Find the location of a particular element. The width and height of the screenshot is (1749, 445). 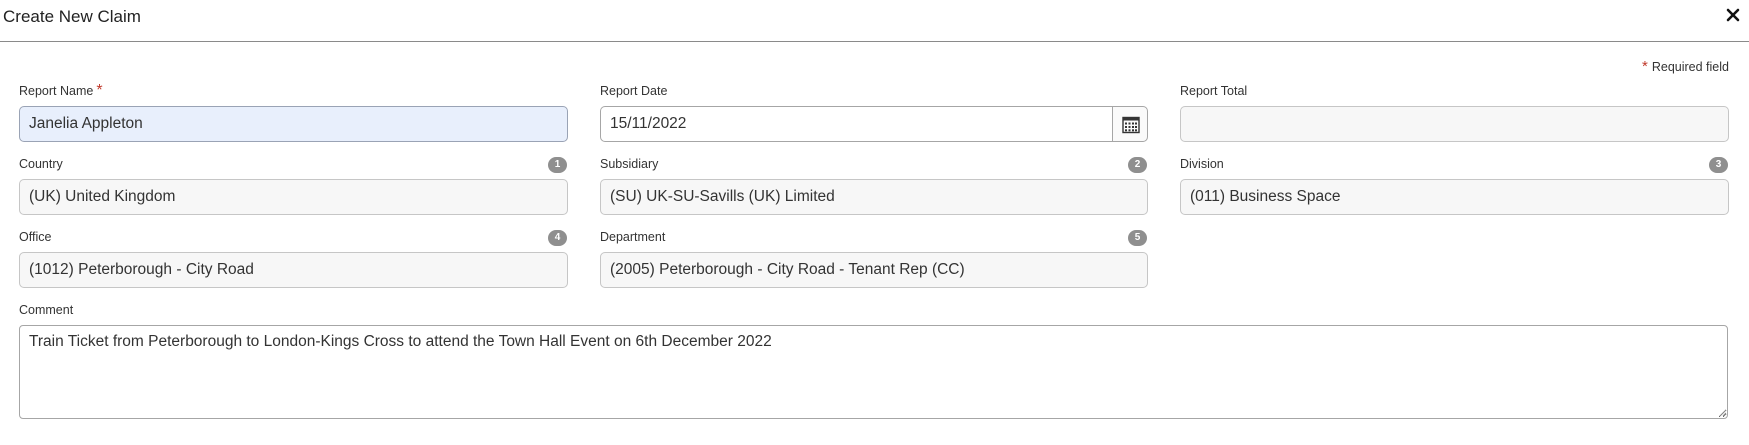

required-field-note: * Required field is located at coordinates (1685, 66).